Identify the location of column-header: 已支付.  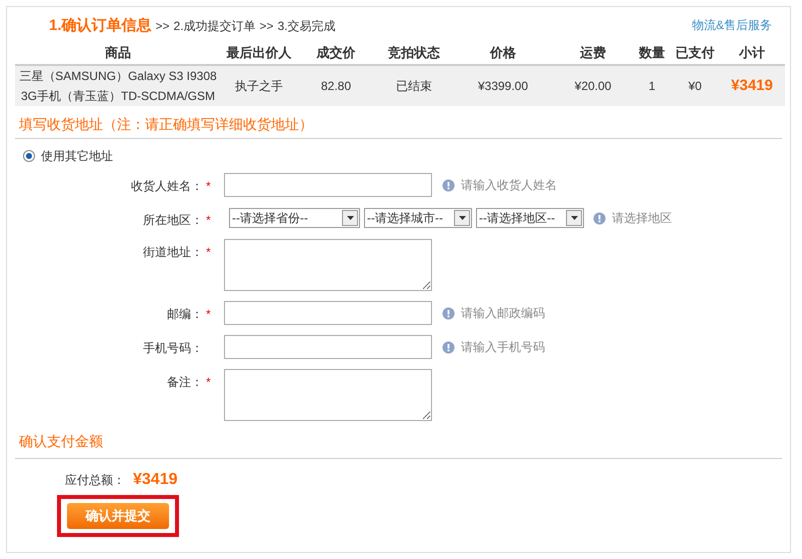
(695, 53).